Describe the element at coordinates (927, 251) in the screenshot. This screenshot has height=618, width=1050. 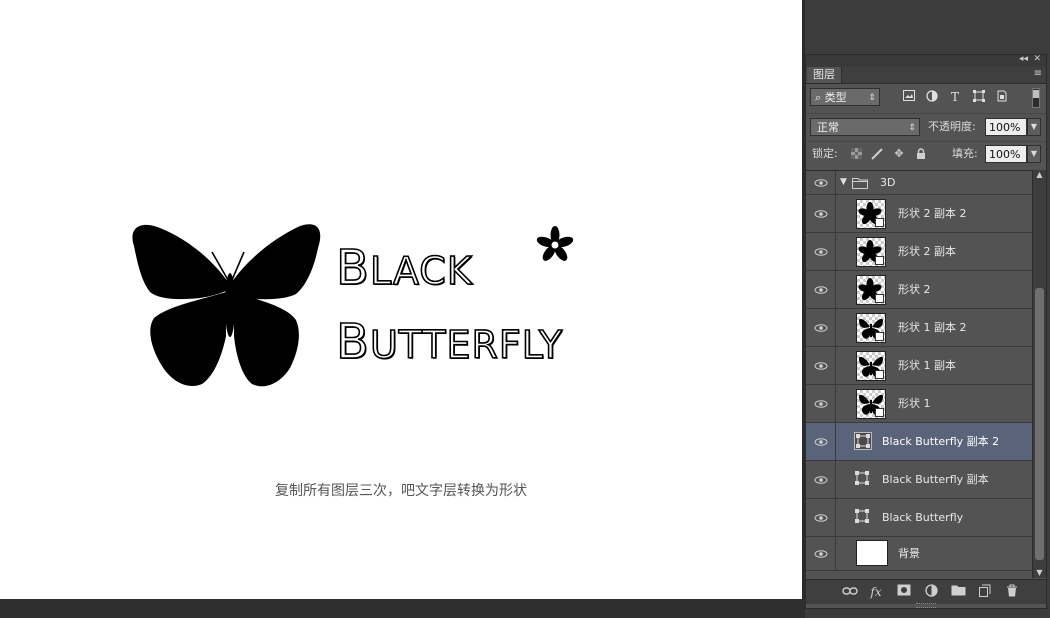
I see `layer-name: 形状 2 副本` at that location.